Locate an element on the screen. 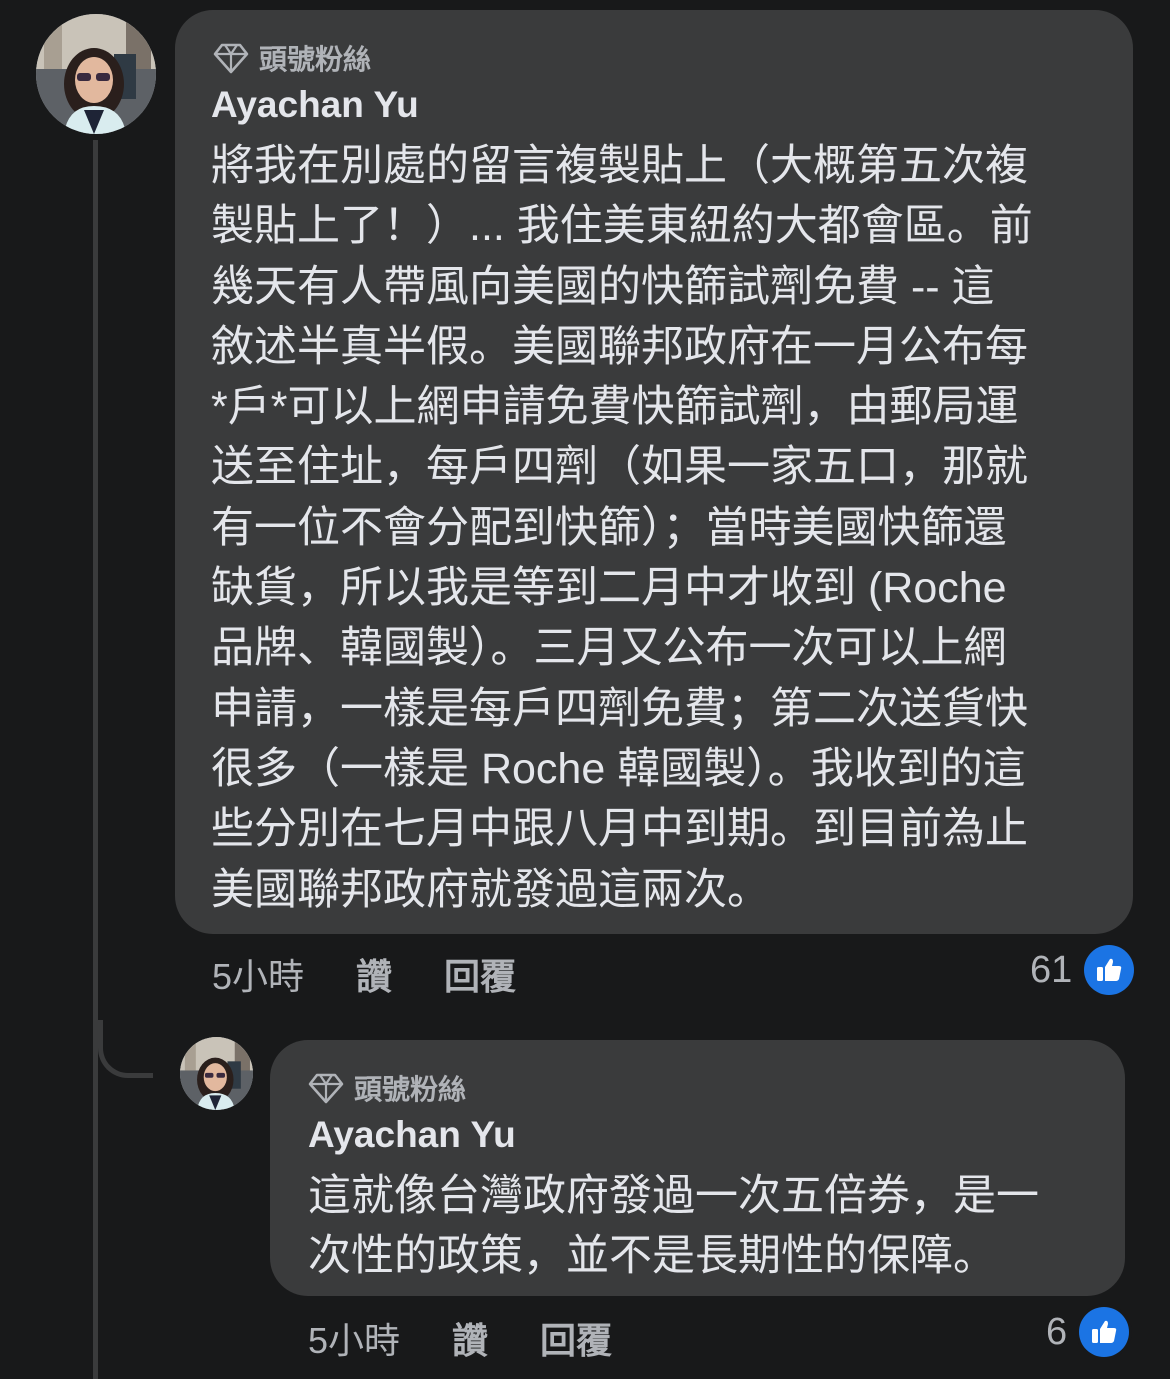 The image size is (1170, 1379). reaction-count: 61 is located at coordinates (1082, 970).